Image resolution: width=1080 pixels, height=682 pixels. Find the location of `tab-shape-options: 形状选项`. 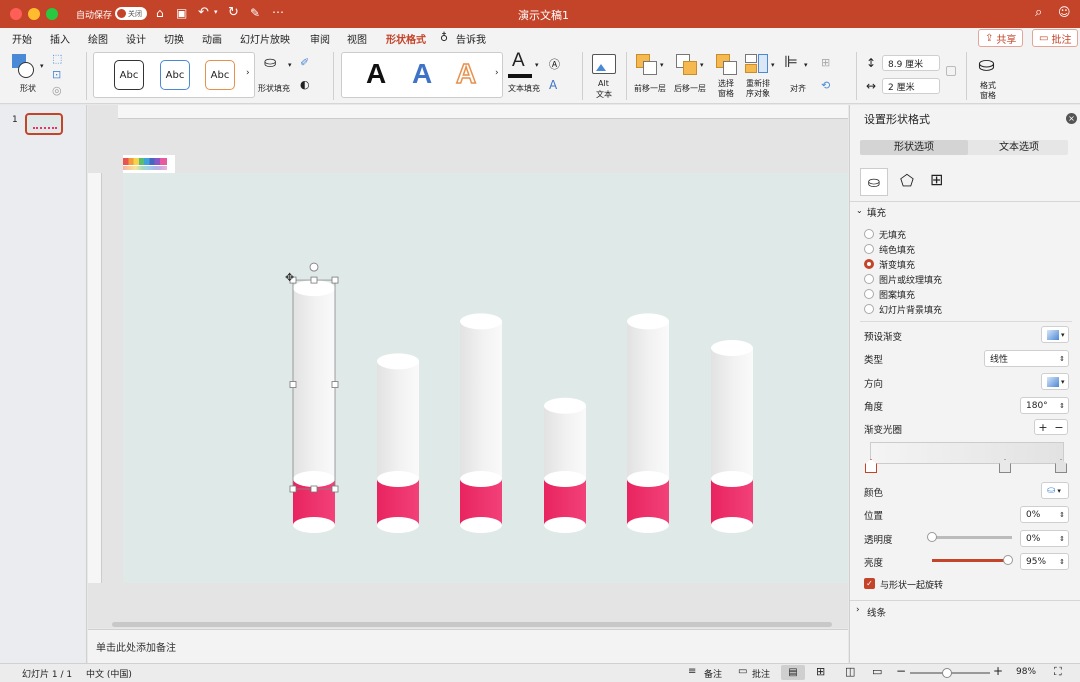

tab-shape-options: 形状选项 is located at coordinates (914, 147).